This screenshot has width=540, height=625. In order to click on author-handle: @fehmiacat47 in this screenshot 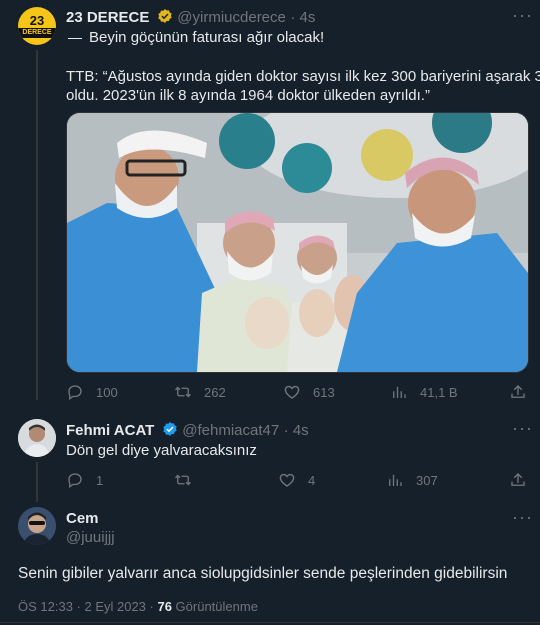, I will do `click(230, 430)`.